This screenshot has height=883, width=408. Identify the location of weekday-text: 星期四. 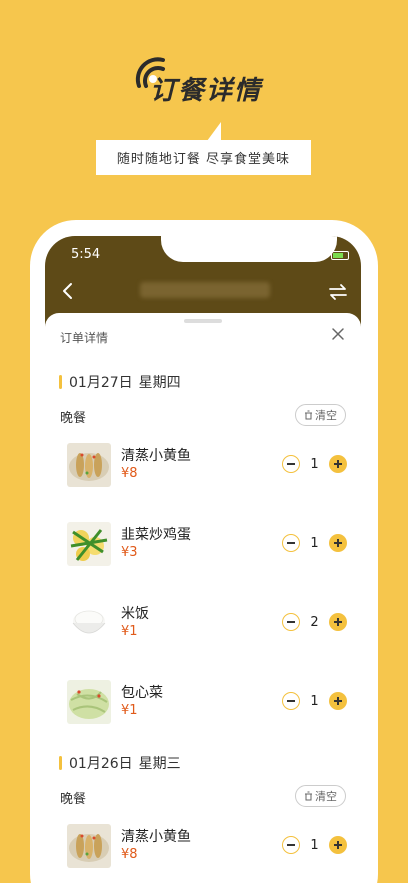
(159, 383).